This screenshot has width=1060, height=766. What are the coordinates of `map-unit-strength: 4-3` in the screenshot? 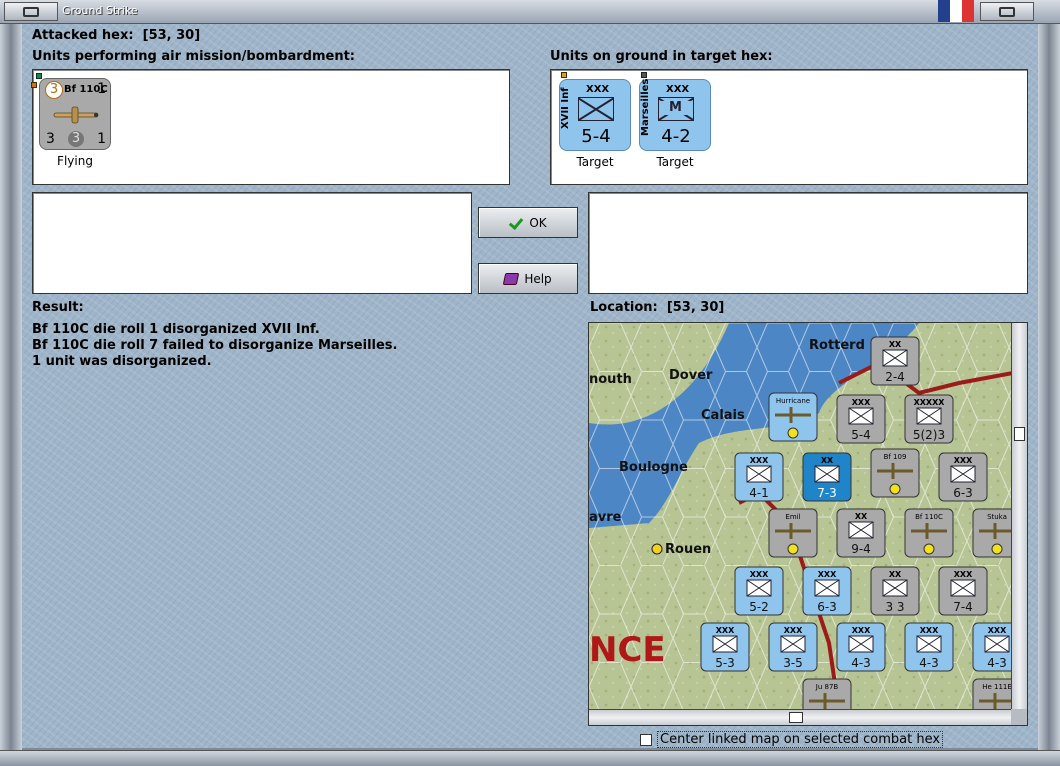 It's located at (861, 663).